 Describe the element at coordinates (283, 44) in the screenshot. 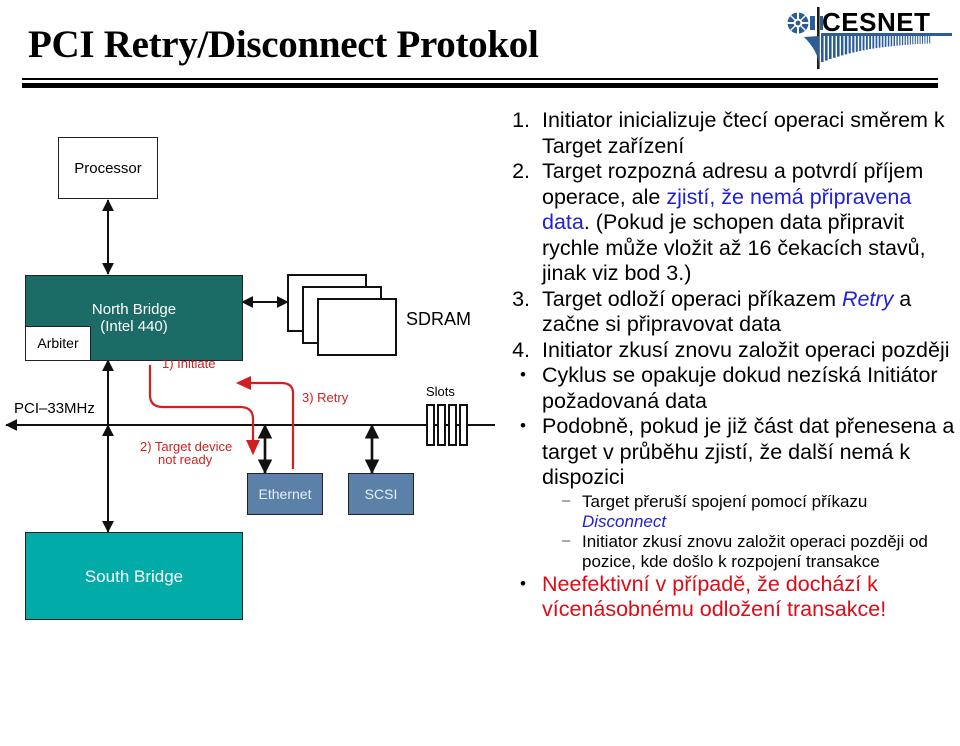

I see `page-title: PCI Retry/Disconnect Protokol` at that location.